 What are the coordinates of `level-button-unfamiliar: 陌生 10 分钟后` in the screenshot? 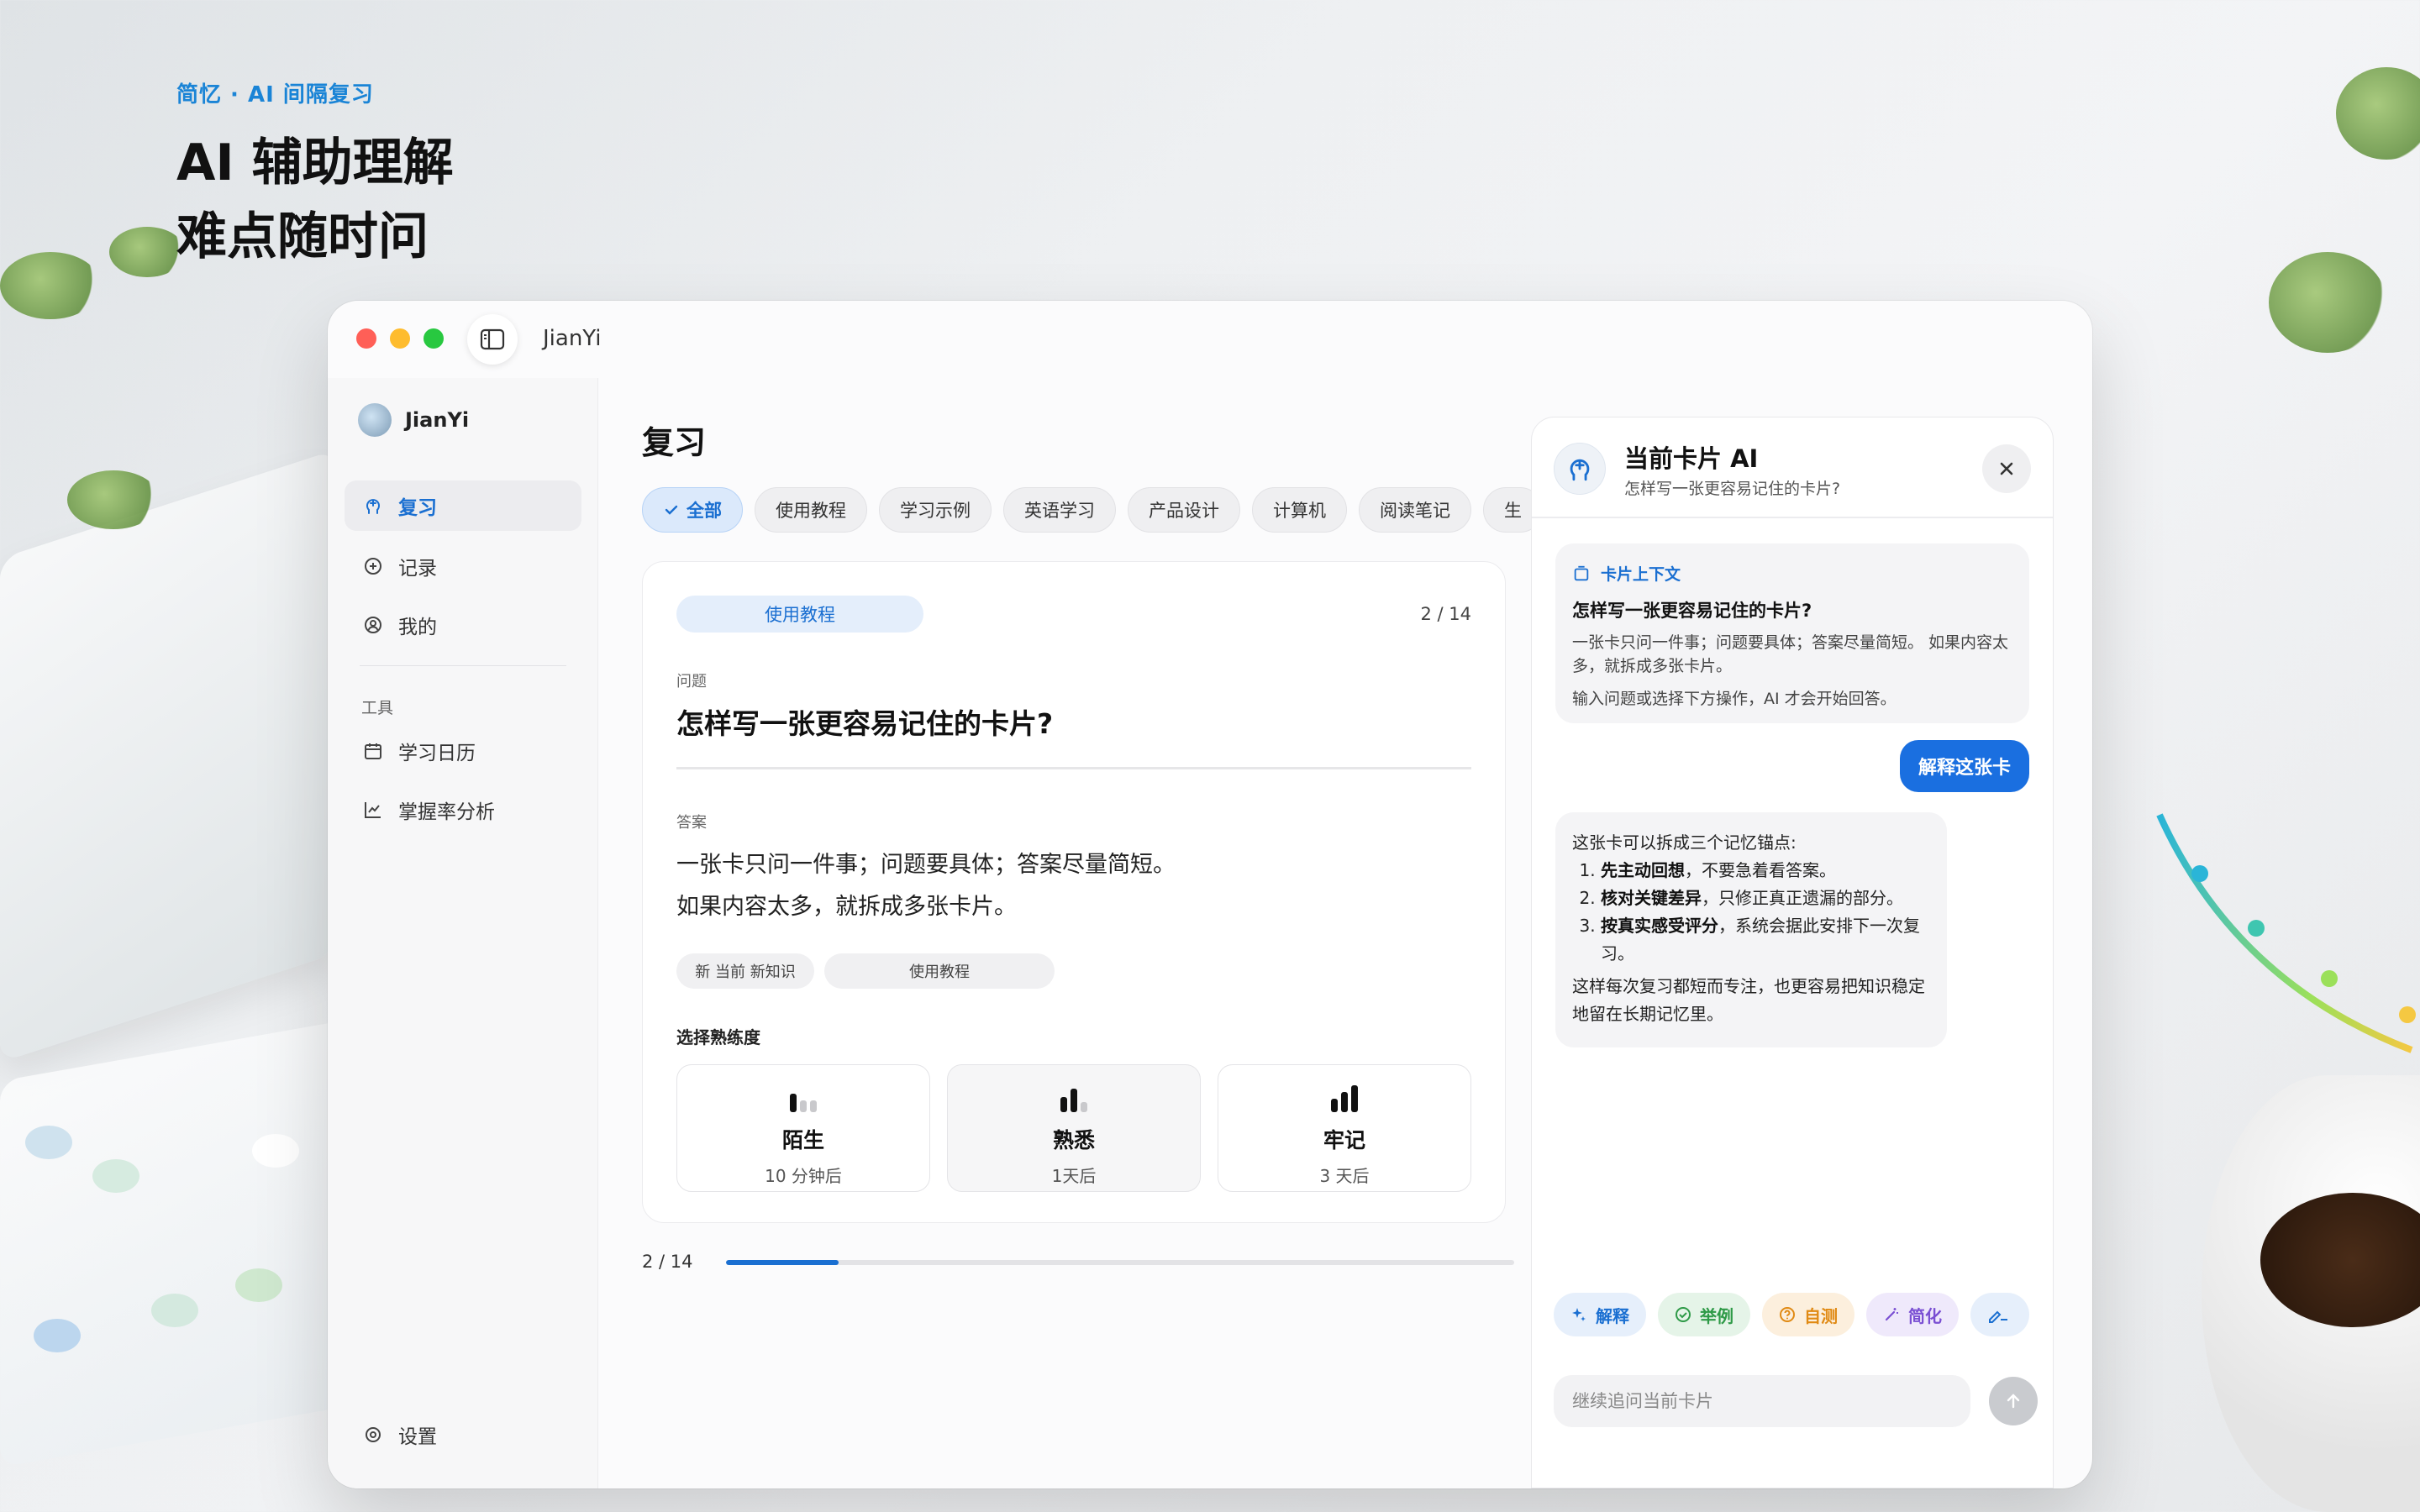 It's located at (803, 1128).